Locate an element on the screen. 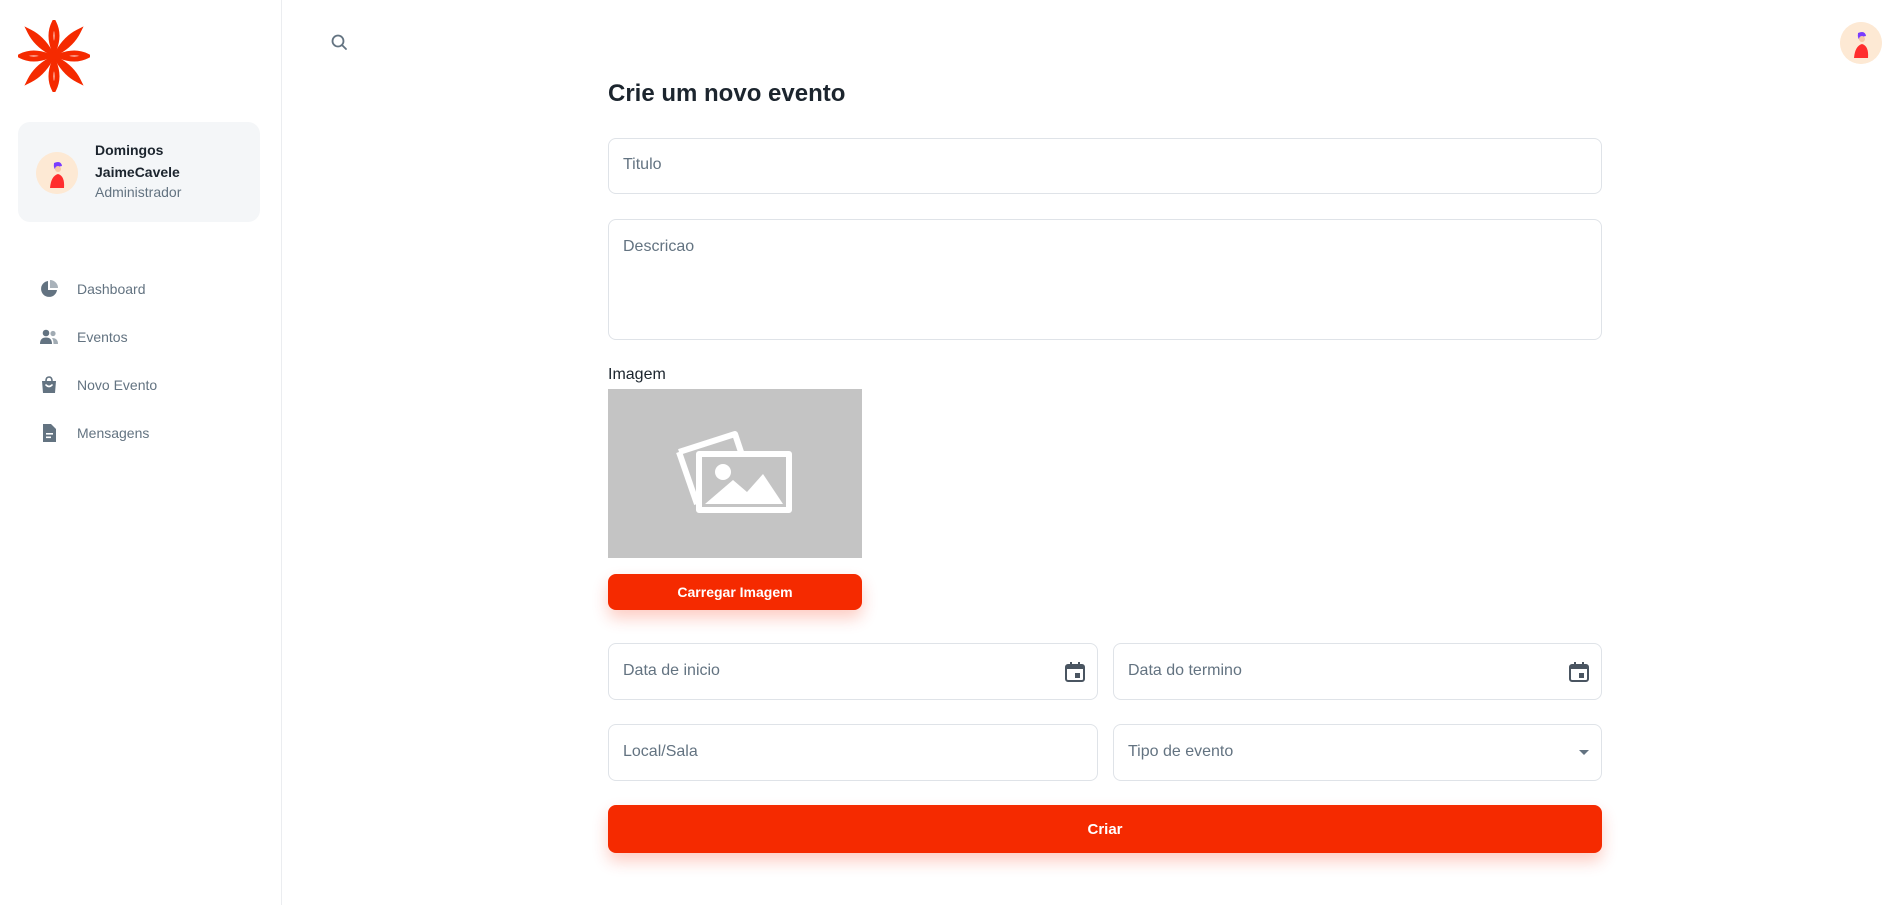  sidebar-item-label: Novo Evento is located at coordinates (117, 385).